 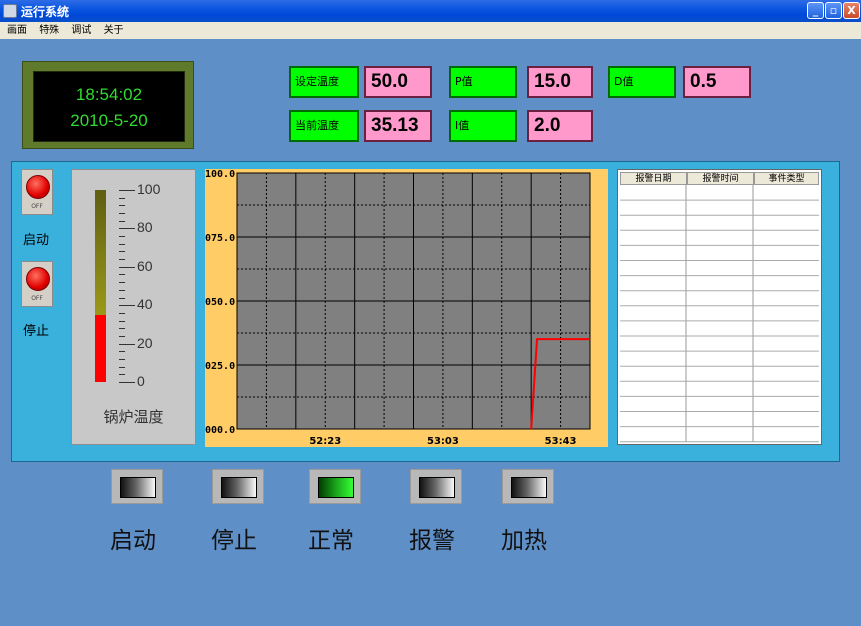 I want to click on heat-indicator-light, so click(x=529, y=487).